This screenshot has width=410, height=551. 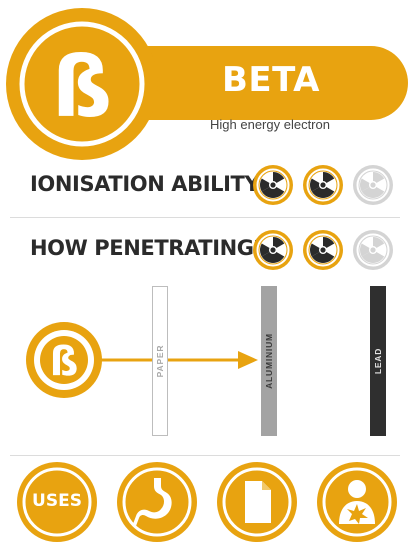 What do you see at coordinates (148, 184) in the screenshot?
I see `ionisation-label: IONISATION ABILITY:` at bounding box center [148, 184].